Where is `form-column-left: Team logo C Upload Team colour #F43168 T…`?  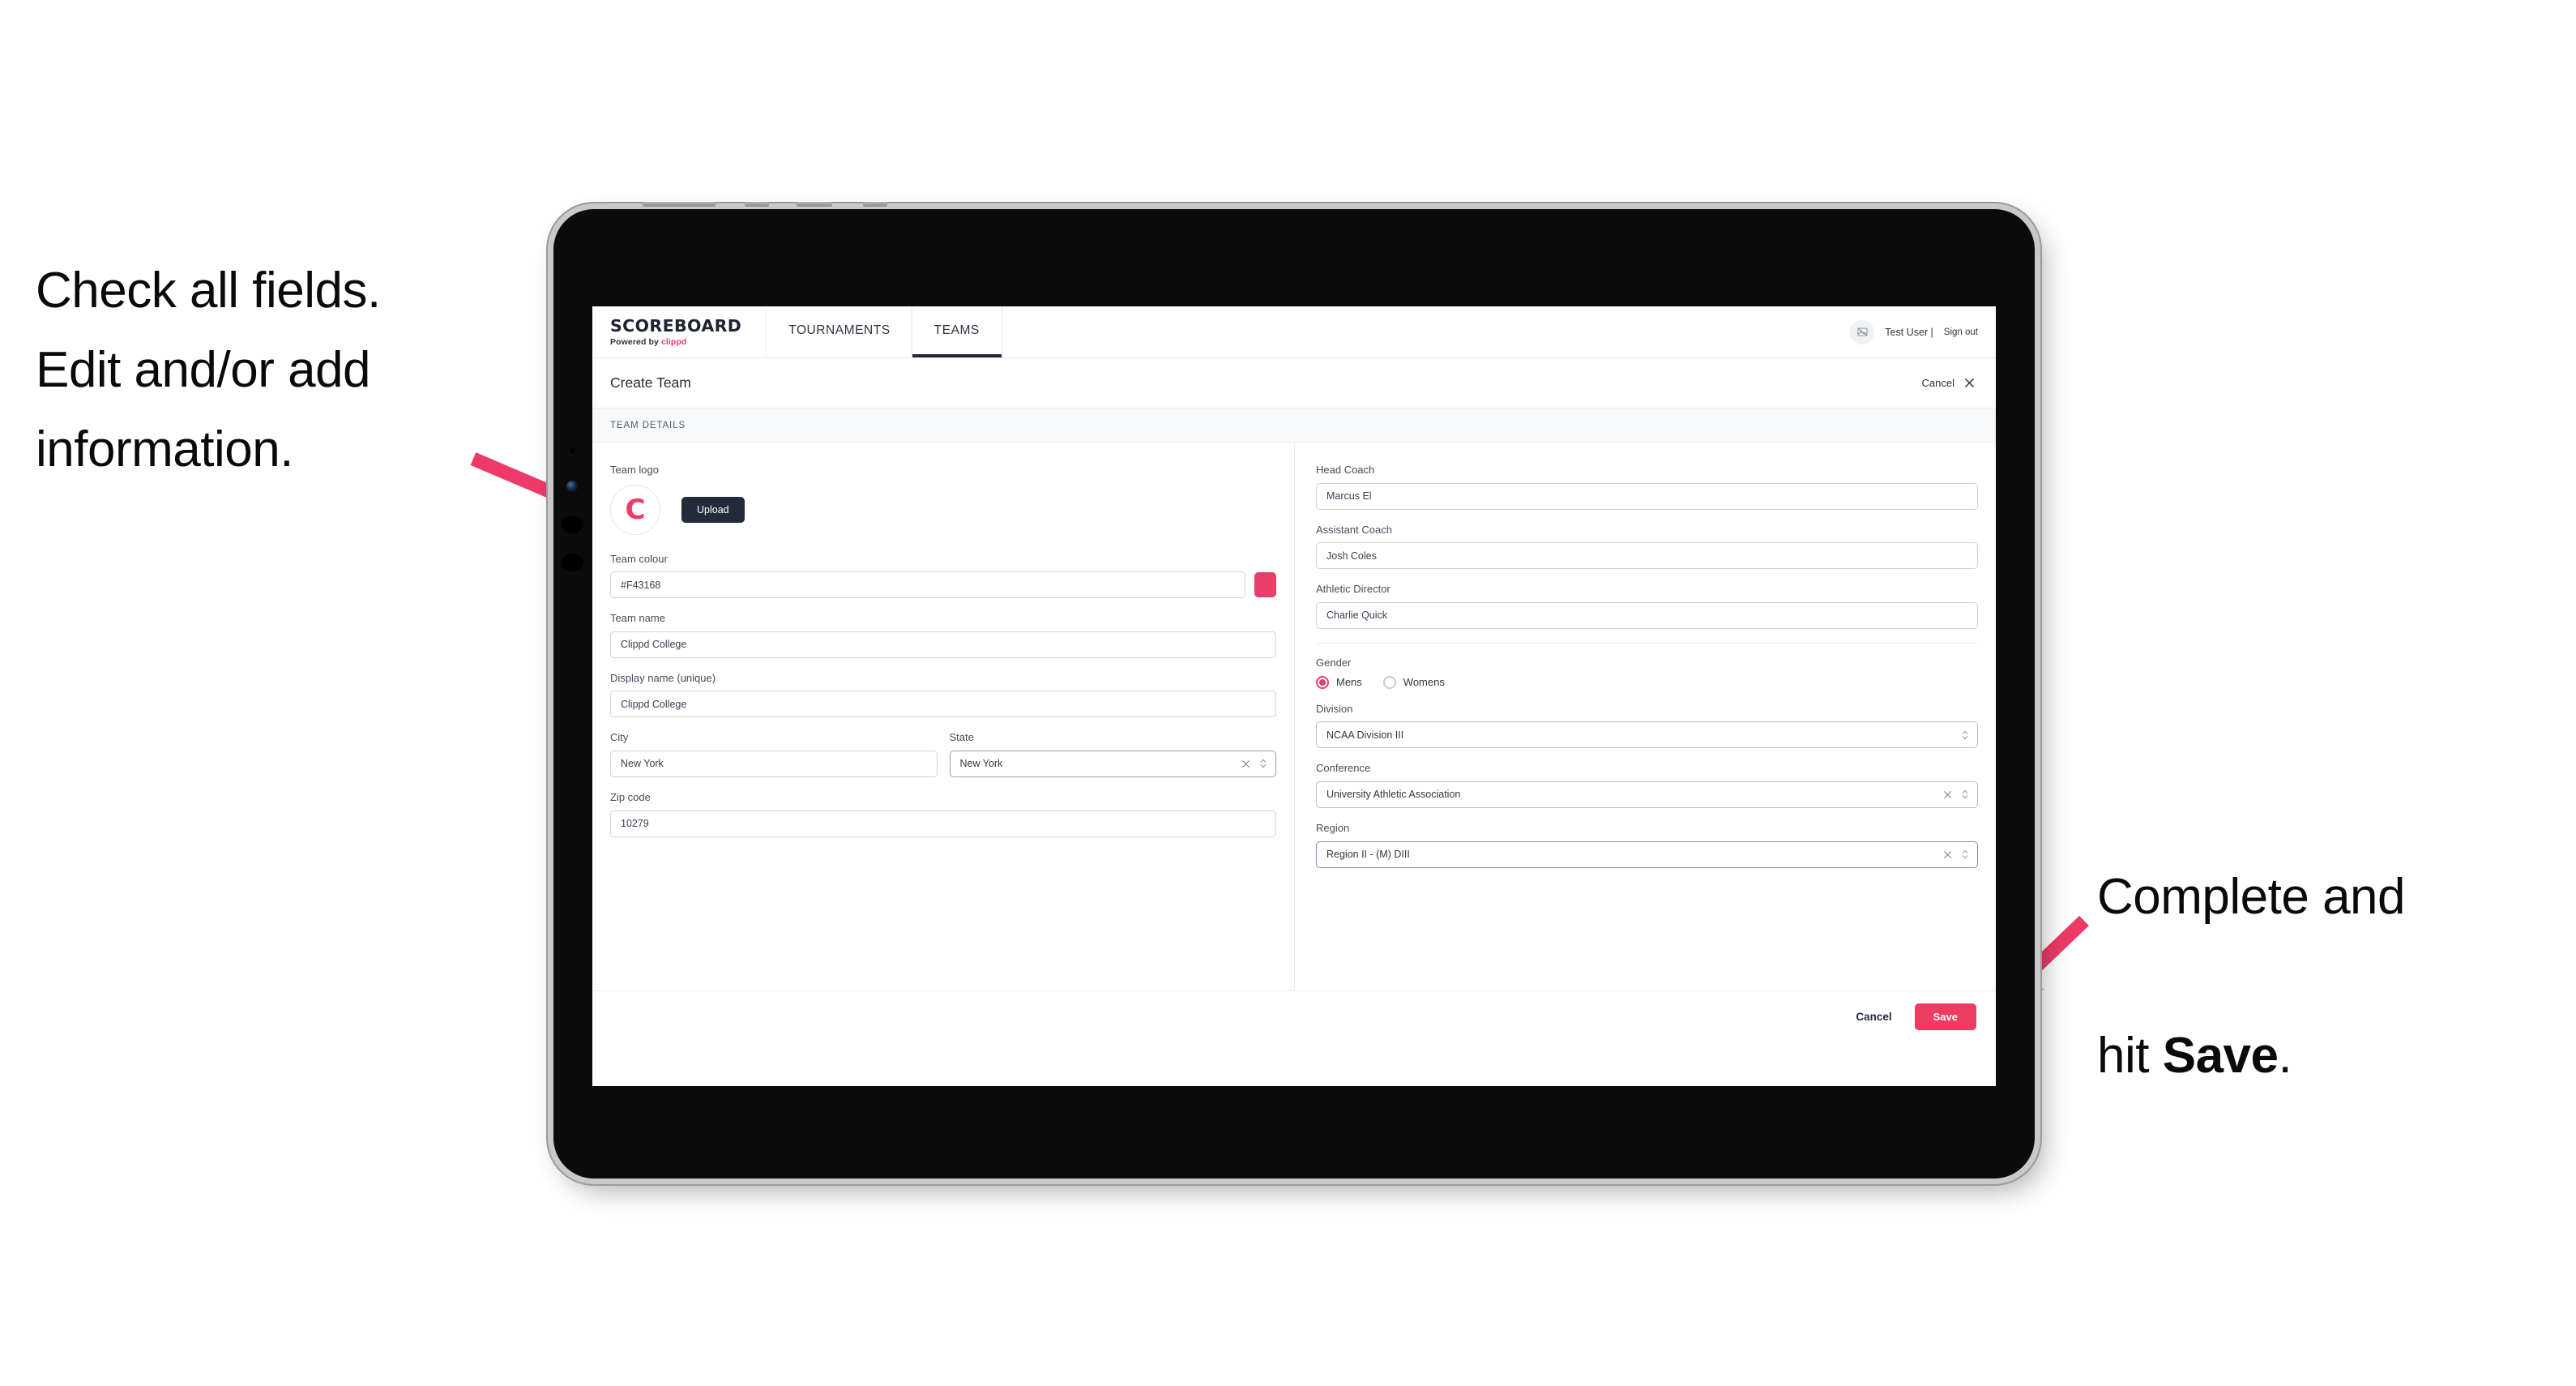 form-column-left: Team logo C Upload Team colour #F43168 T… is located at coordinates (943, 716).